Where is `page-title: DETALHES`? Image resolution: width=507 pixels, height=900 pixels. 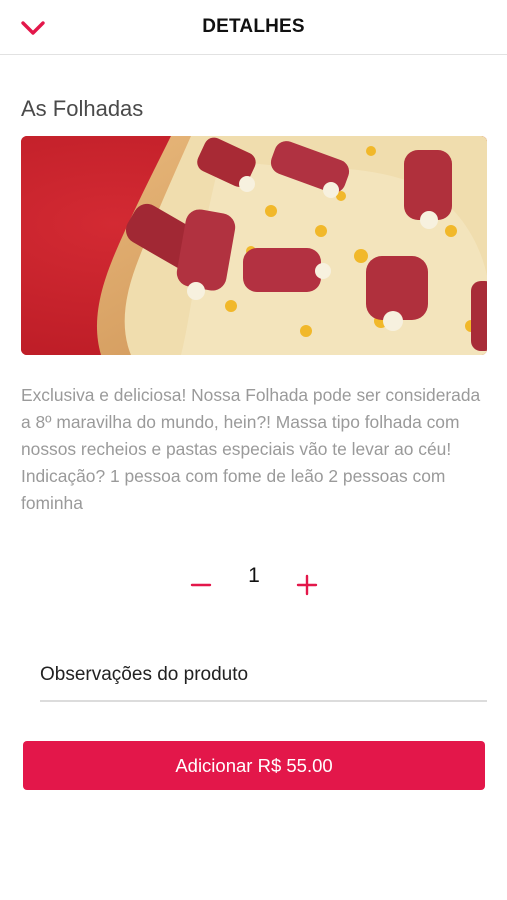 page-title: DETALHES is located at coordinates (253, 26).